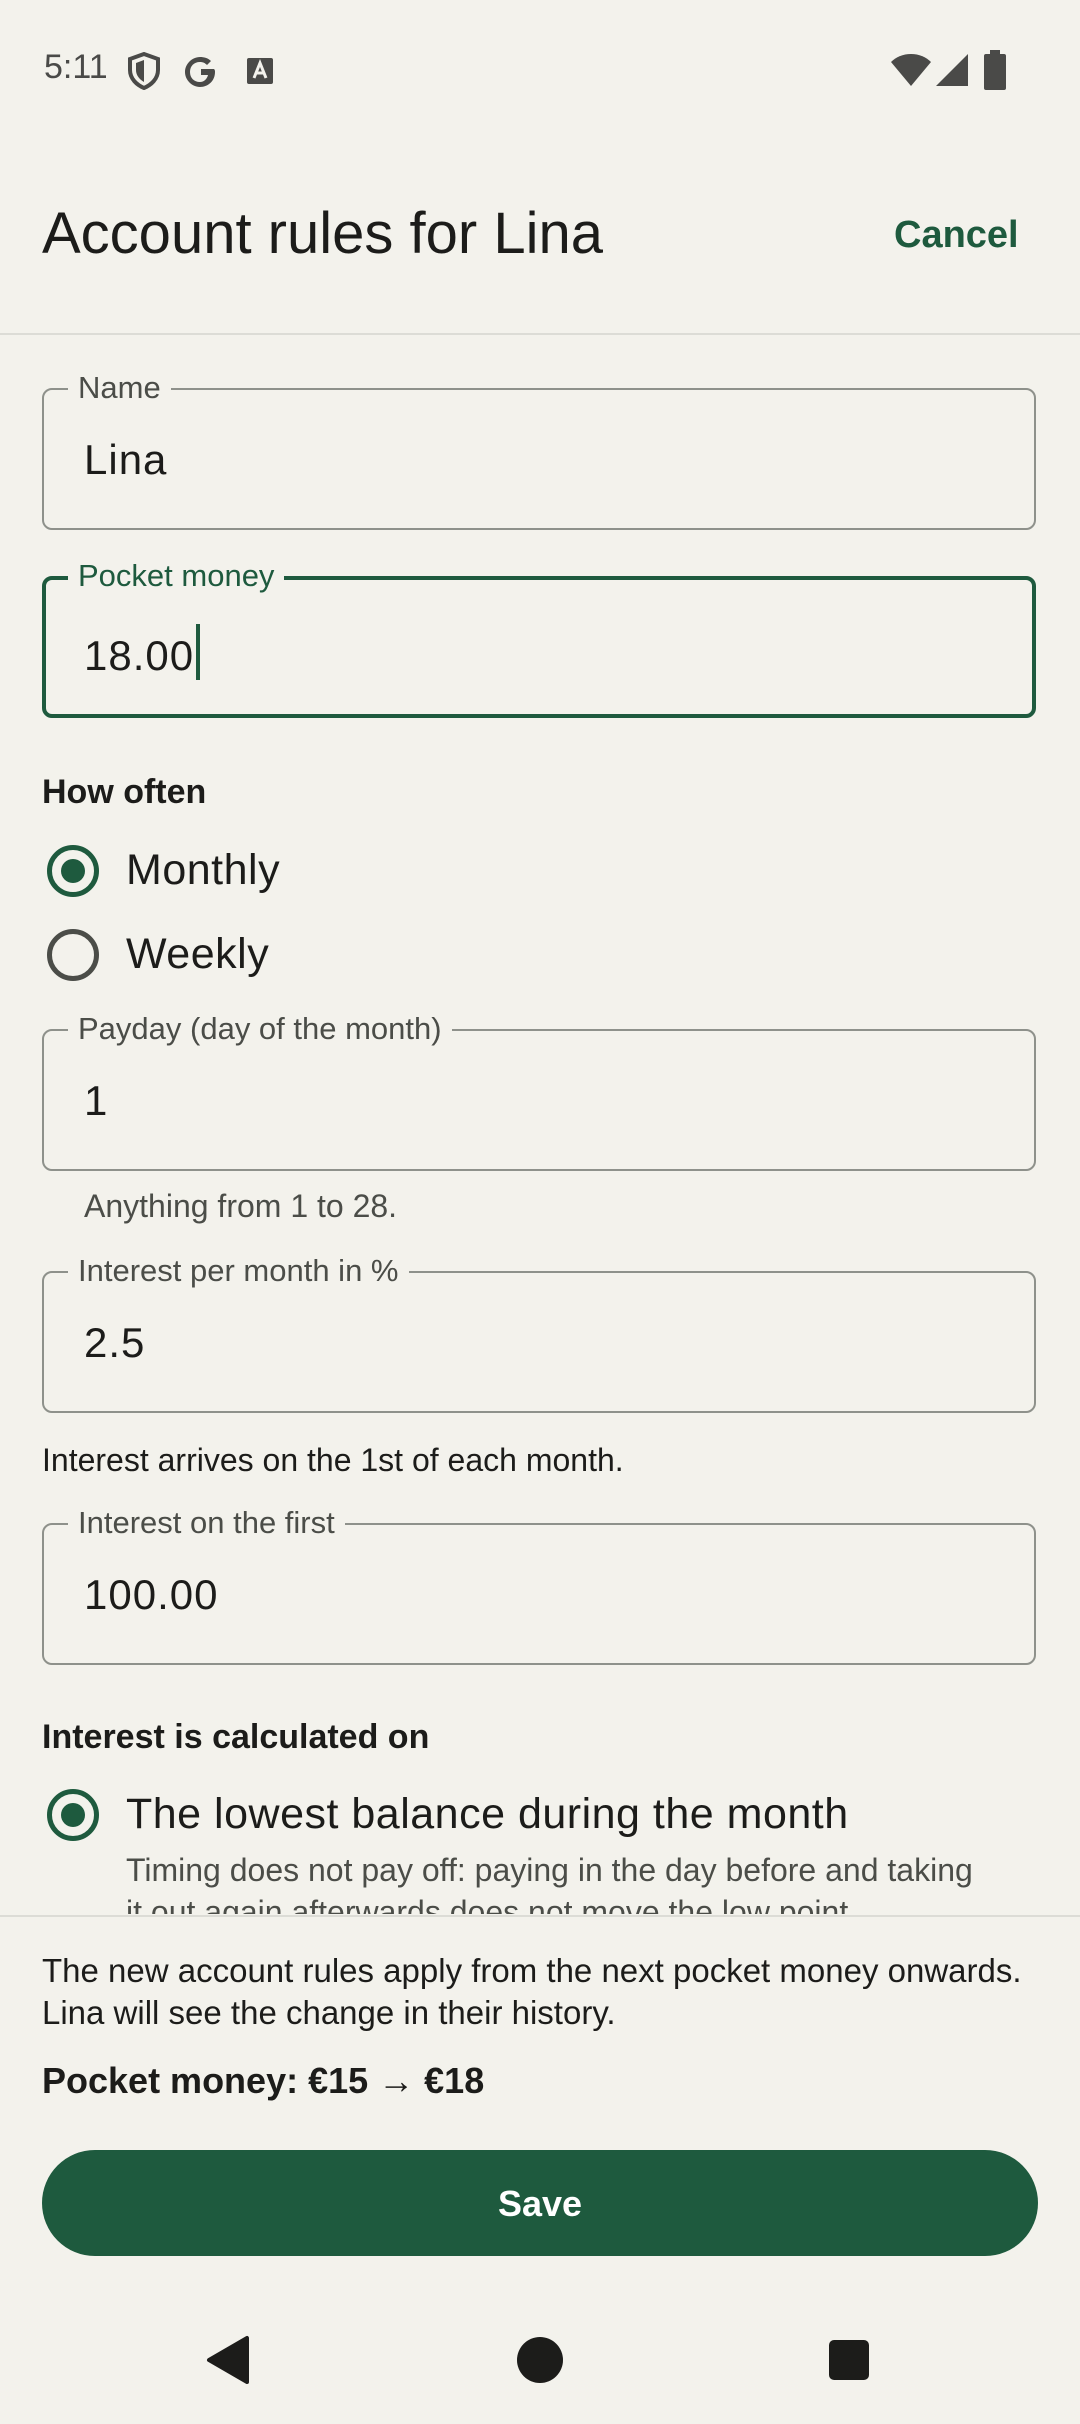  Describe the element at coordinates (96, 1100) in the screenshot. I see `payday-field-value: 1` at that location.